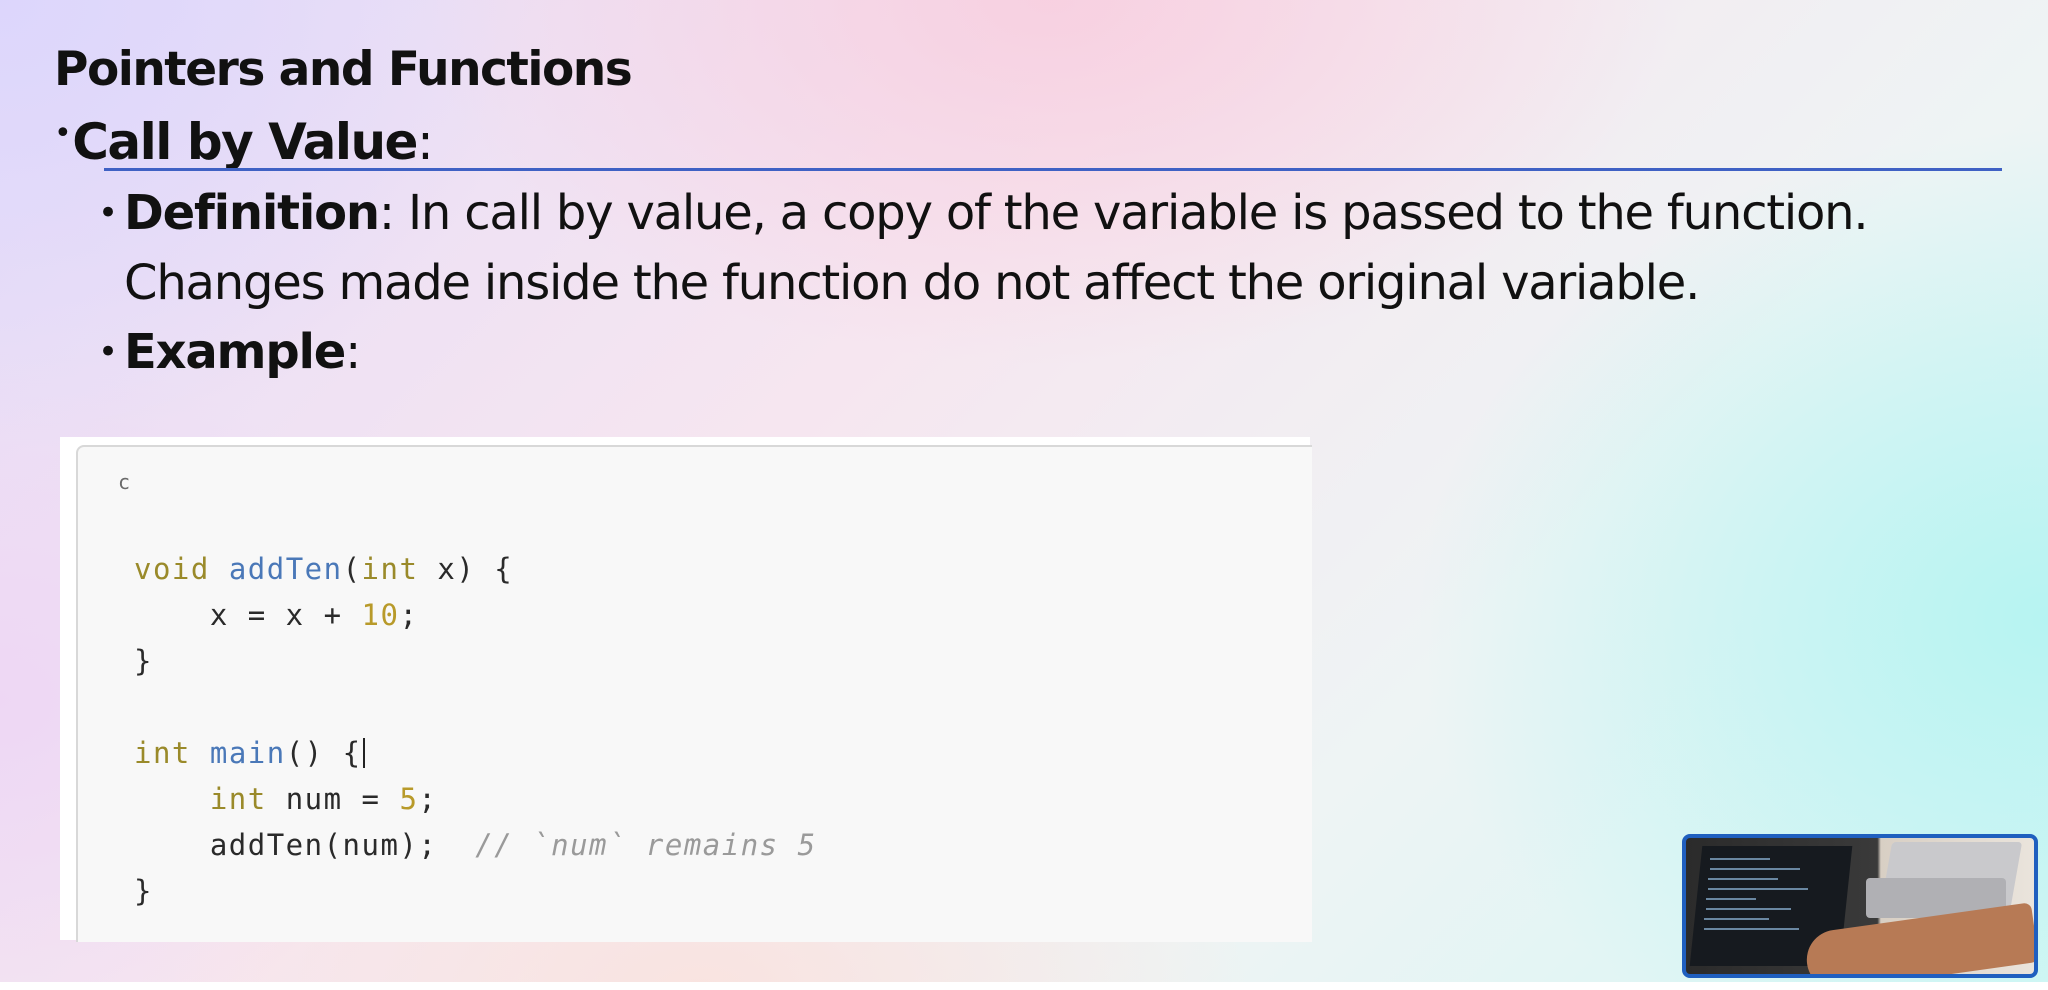  I want to click on bottom-strip, so click(1024, 986).